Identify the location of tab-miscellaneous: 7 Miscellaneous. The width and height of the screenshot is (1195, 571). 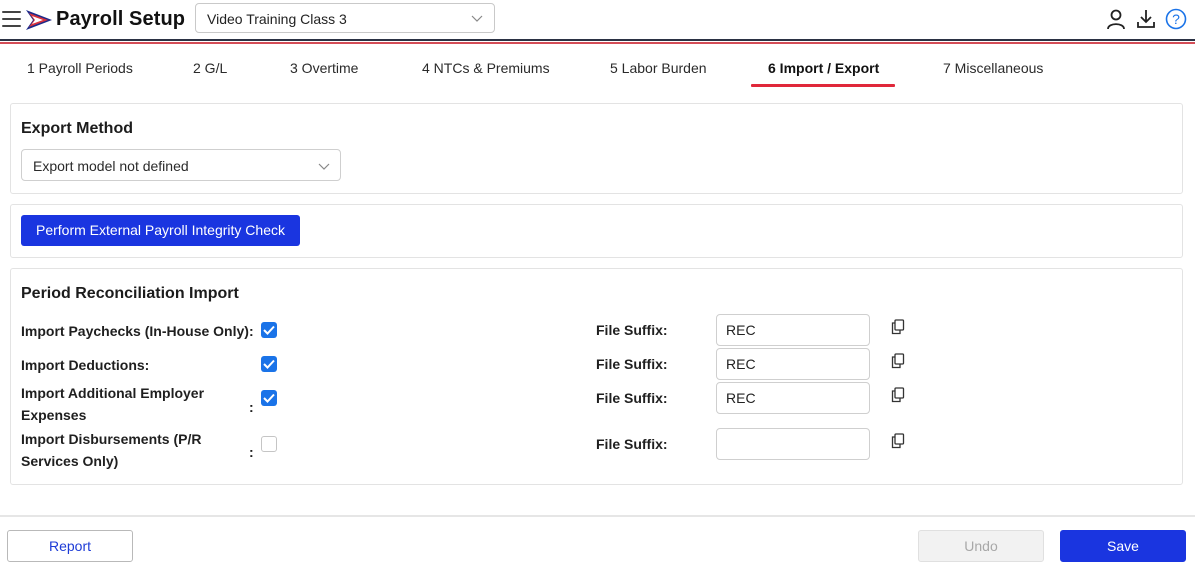
(993, 68).